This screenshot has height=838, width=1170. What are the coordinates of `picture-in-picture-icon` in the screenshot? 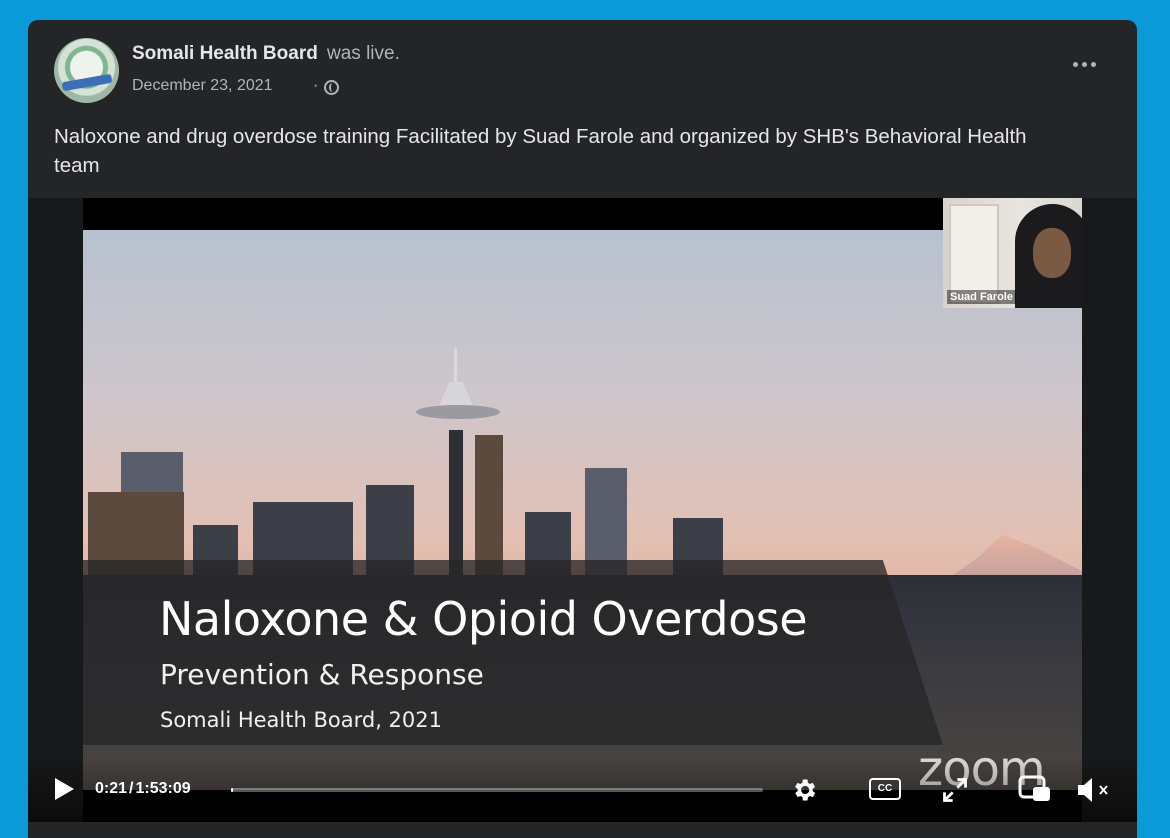 It's located at (1035, 789).